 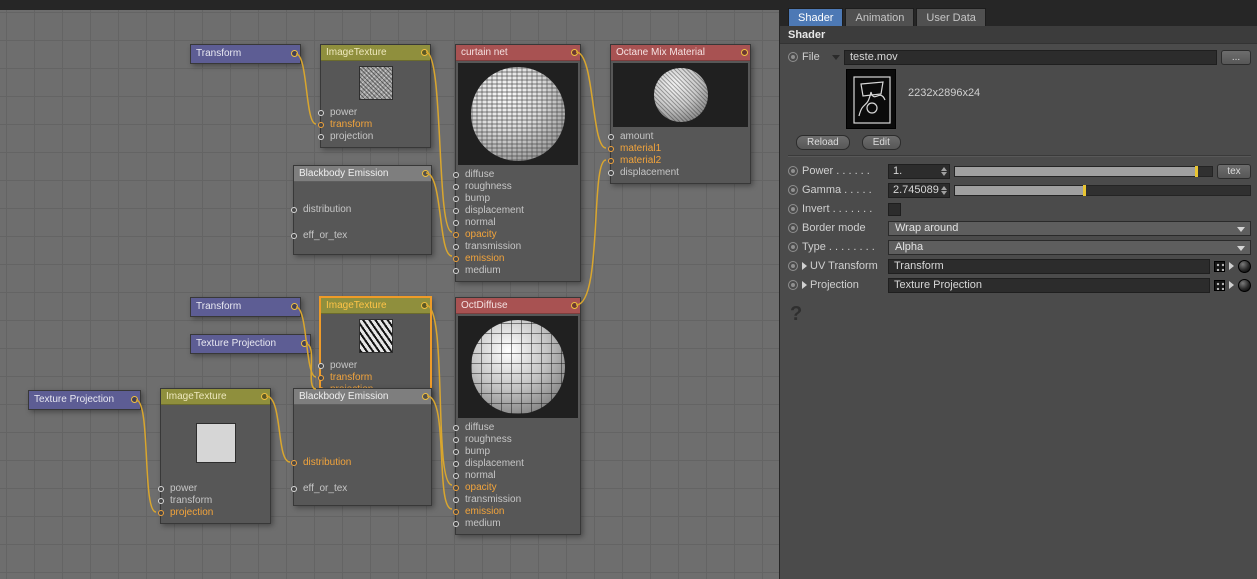 What do you see at coordinates (374, 96) in the screenshot?
I see `node-imagetexture-top: ImageTexture power transform projection` at bounding box center [374, 96].